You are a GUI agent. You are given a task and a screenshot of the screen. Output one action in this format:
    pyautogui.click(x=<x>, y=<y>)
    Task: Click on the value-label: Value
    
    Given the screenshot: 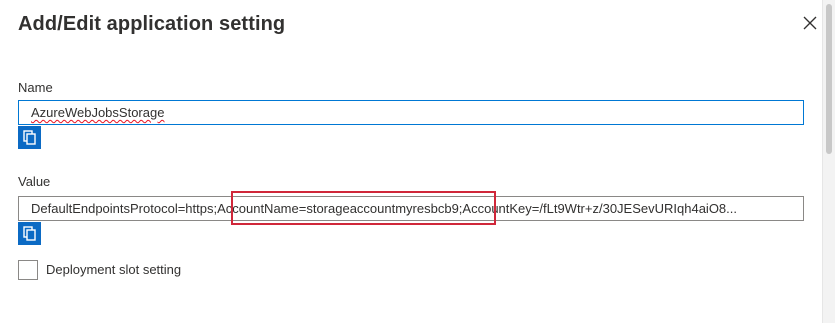 What is the action you would take?
    pyautogui.click(x=34, y=181)
    